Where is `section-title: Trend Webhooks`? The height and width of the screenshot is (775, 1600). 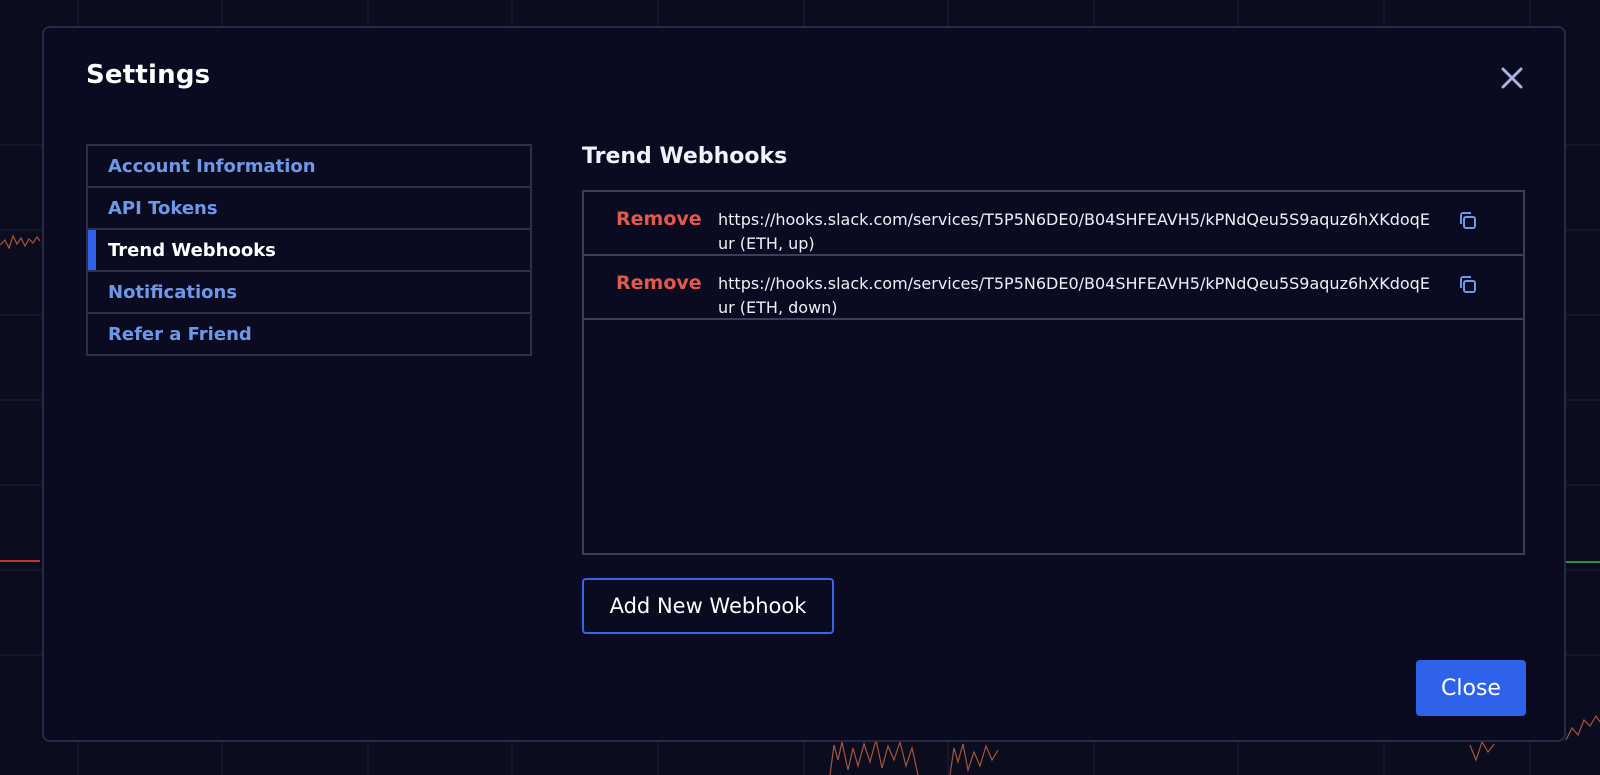 section-title: Trend Webhooks is located at coordinates (685, 156).